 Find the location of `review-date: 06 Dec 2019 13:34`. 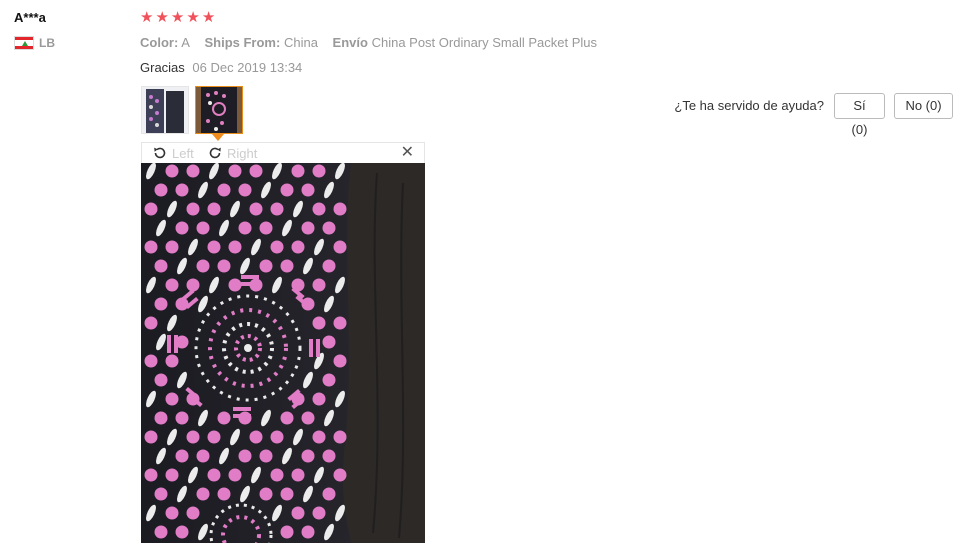

review-date: 06 Dec 2019 13:34 is located at coordinates (247, 67).